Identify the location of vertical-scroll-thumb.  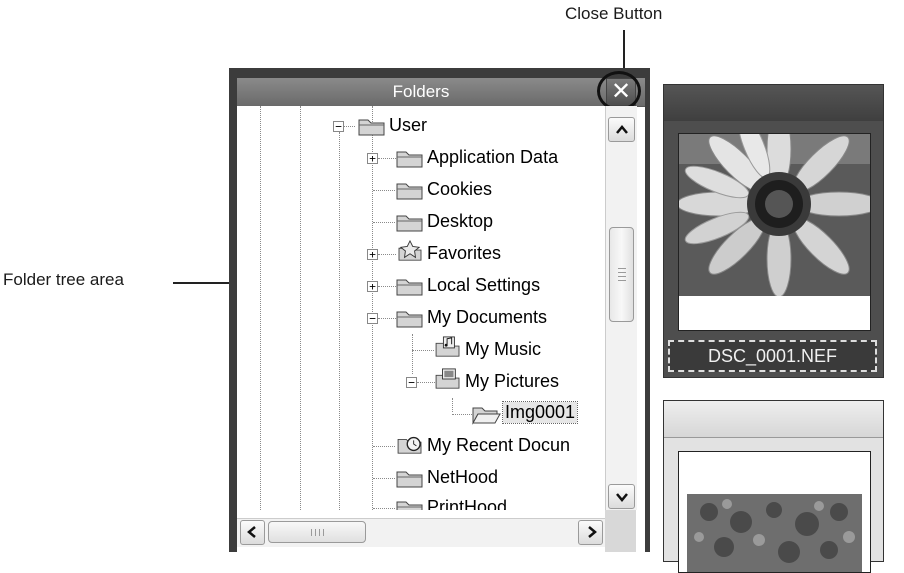
(621, 274).